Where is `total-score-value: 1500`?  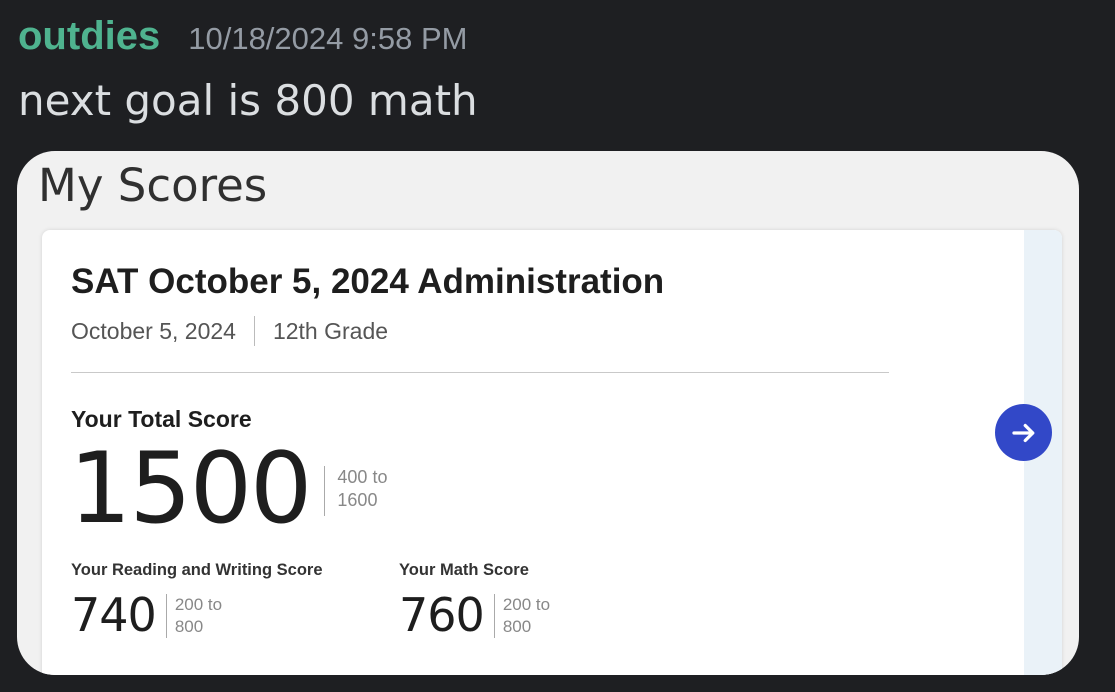 total-score-value: 1500 is located at coordinates (190, 489).